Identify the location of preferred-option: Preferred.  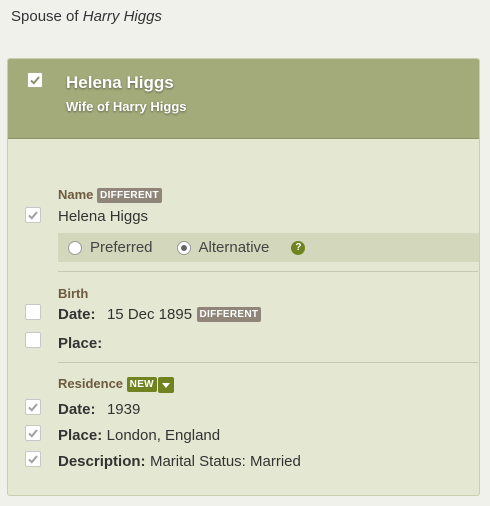
(110, 247).